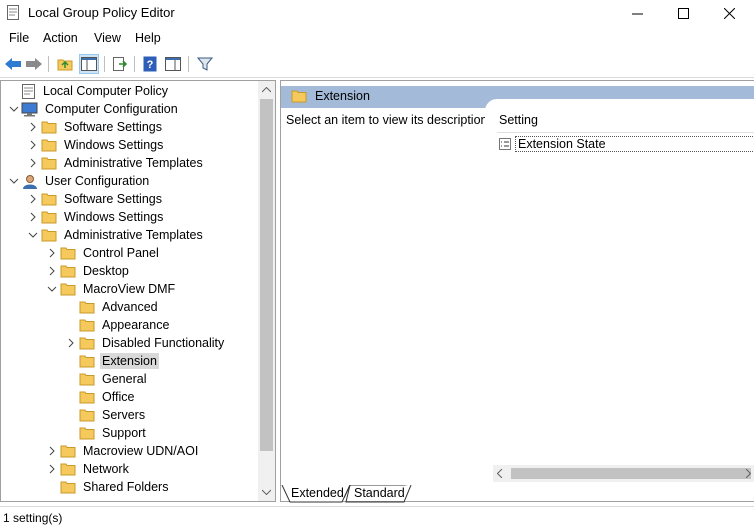 The height and width of the screenshot is (528, 754). I want to click on tree-item-label: Control Panel, so click(121, 253).